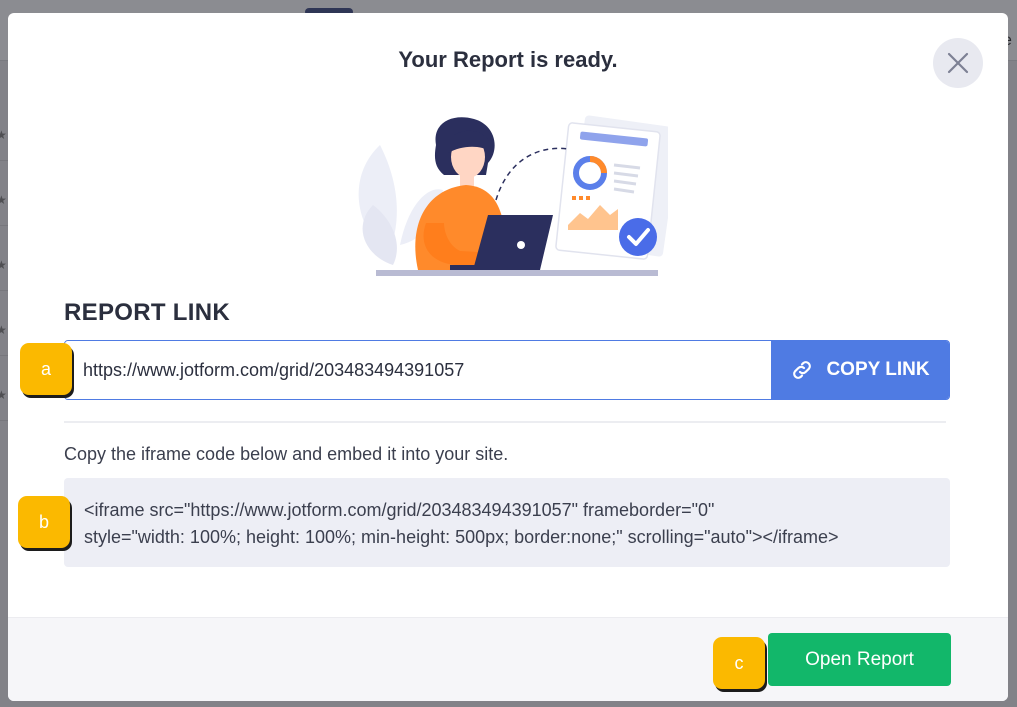 This screenshot has width=1017, height=707. What do you see at coordinates (508, 659) in the screenshot?
I see `modal-footer: Open Report` at bounding box center [508, 659].